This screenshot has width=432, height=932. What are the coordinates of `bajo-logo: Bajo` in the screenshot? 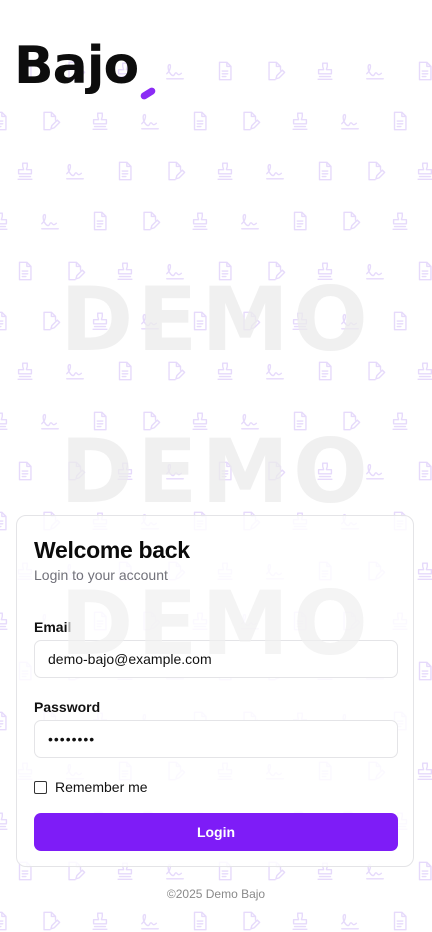 It's located at (89, 76).